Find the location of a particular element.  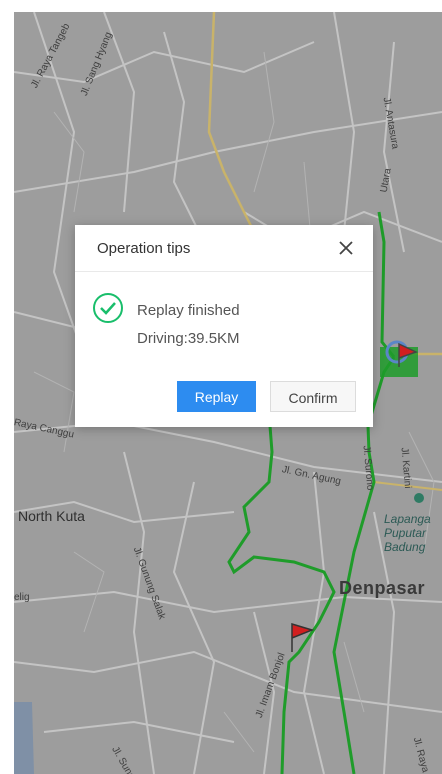

driving-distance: Driving:39.5KM is located at coordinates (188, 338).